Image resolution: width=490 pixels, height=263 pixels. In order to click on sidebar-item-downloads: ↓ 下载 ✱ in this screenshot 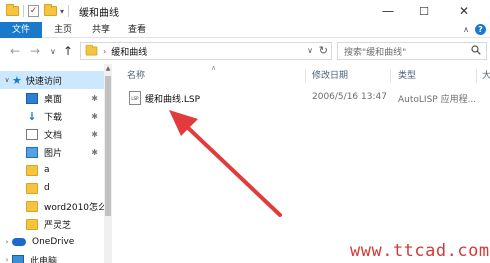, I will do `click(52, 116)`.